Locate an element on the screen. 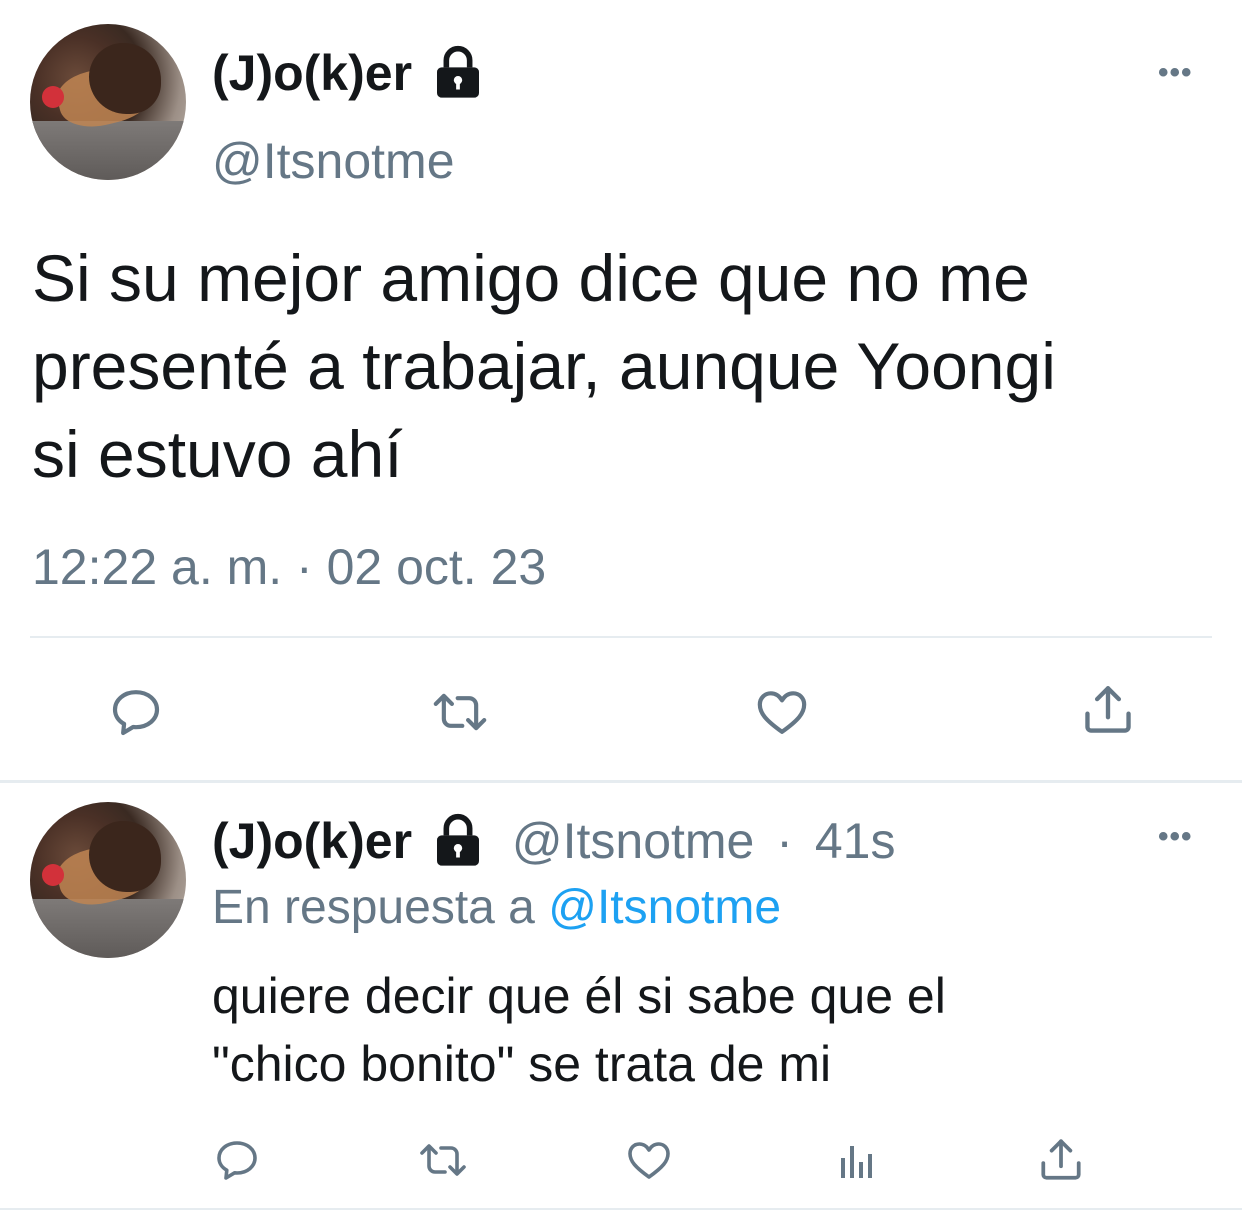 Image resolution: width=1242 pixels, height=1212 pixels. analytics-button is located at coordinates (855, 1160).